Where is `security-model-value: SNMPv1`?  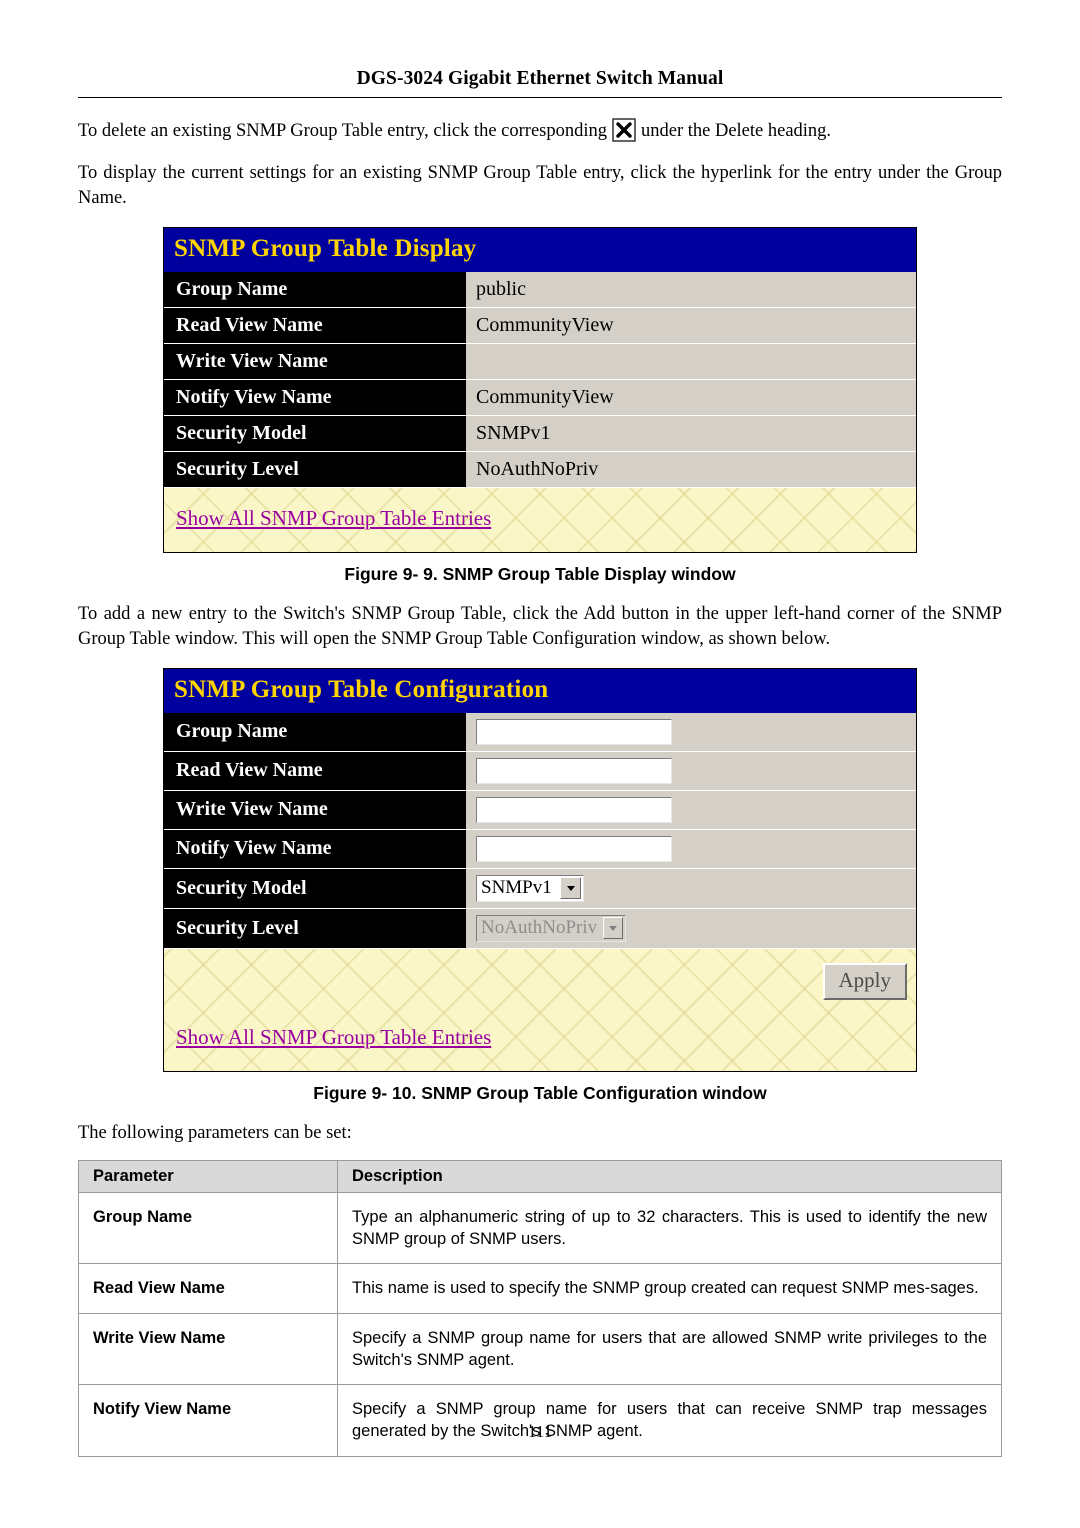
security-model-value: SNMPv1 is located at coordinates (516, 888).